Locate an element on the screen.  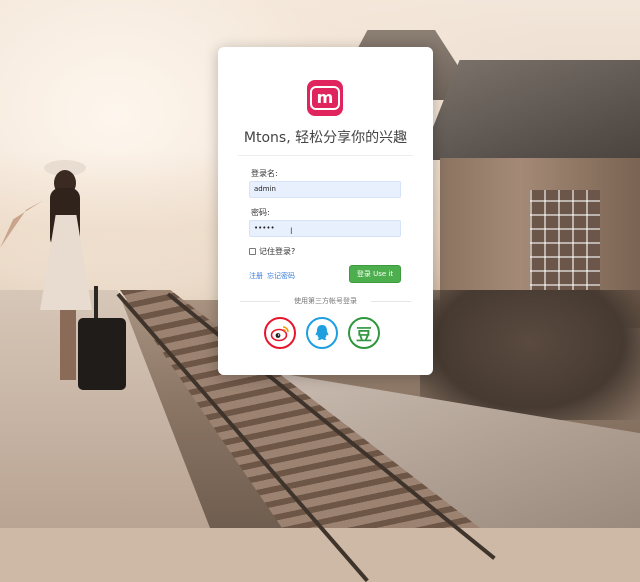
account-links: 注册 忘记密码 is located at coordinates (272, 276).